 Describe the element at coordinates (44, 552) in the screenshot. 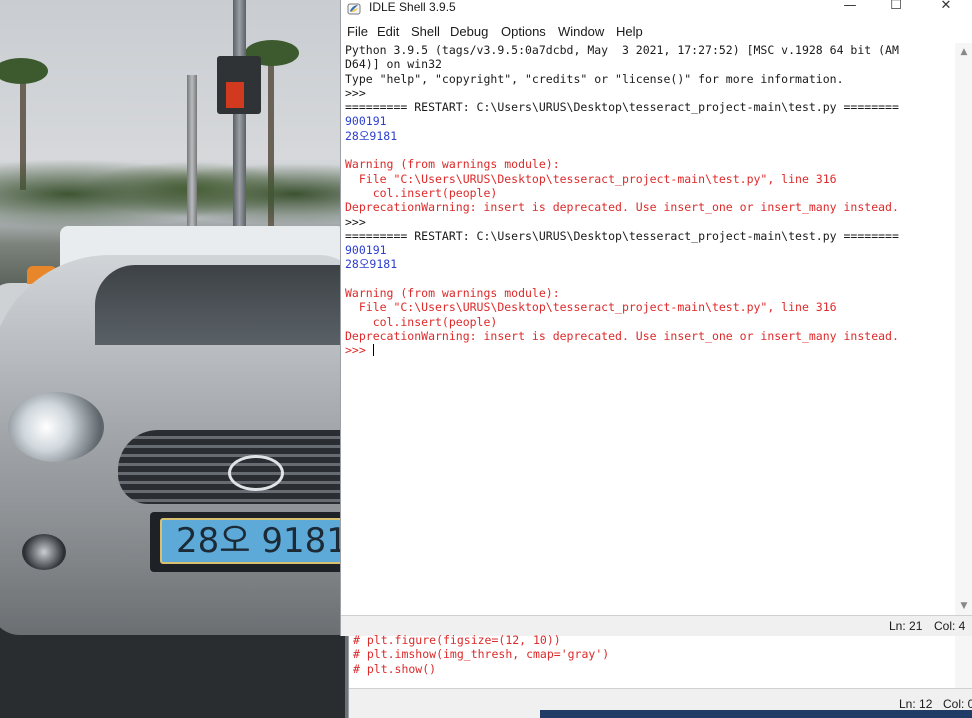

I see `car-foglight` at that location.